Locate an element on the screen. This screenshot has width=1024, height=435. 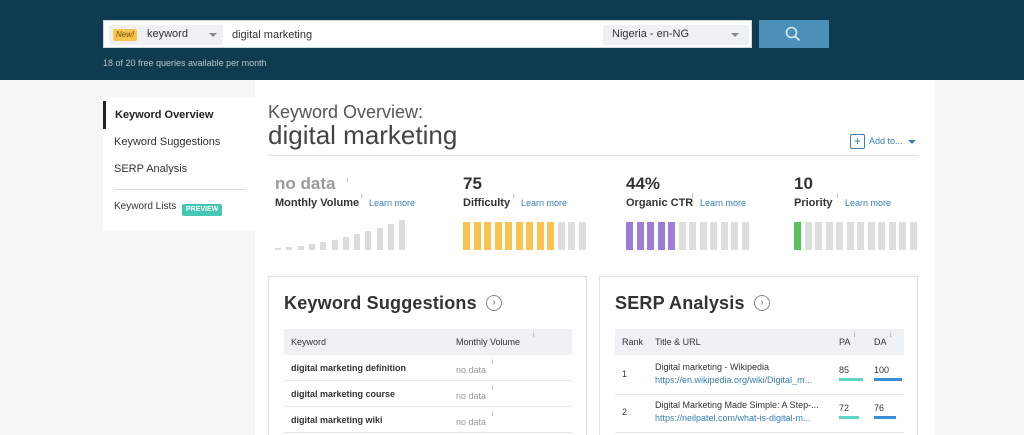
metric-label: Difficulty is located at coordinates (487, 203).